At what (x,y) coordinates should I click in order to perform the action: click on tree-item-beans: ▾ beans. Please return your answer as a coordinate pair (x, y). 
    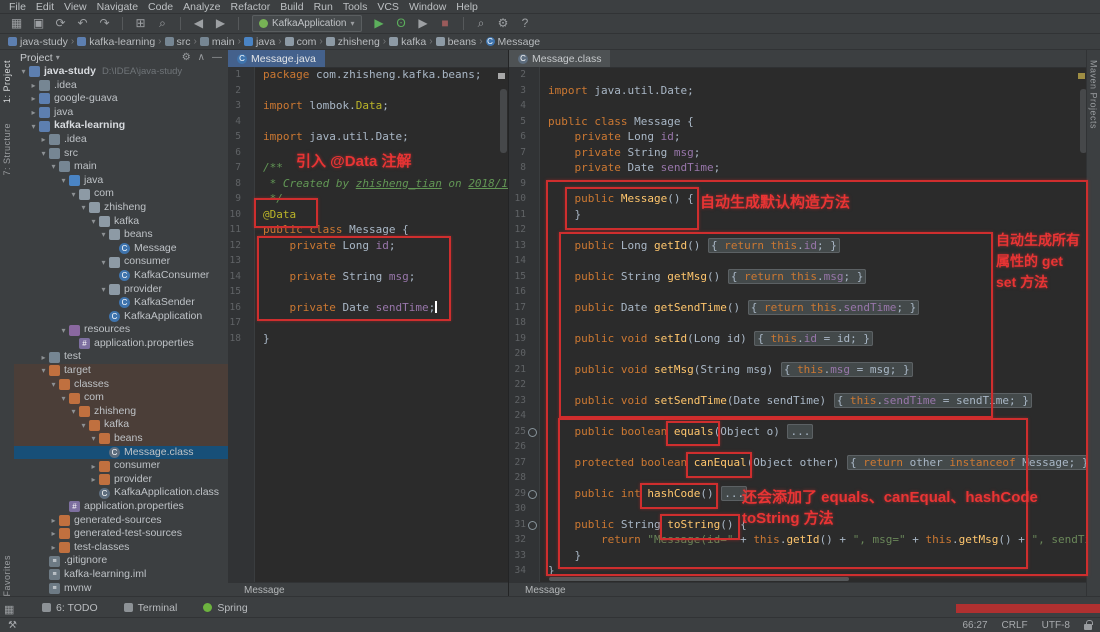
    Looking at the image, I should click on (121, 439).